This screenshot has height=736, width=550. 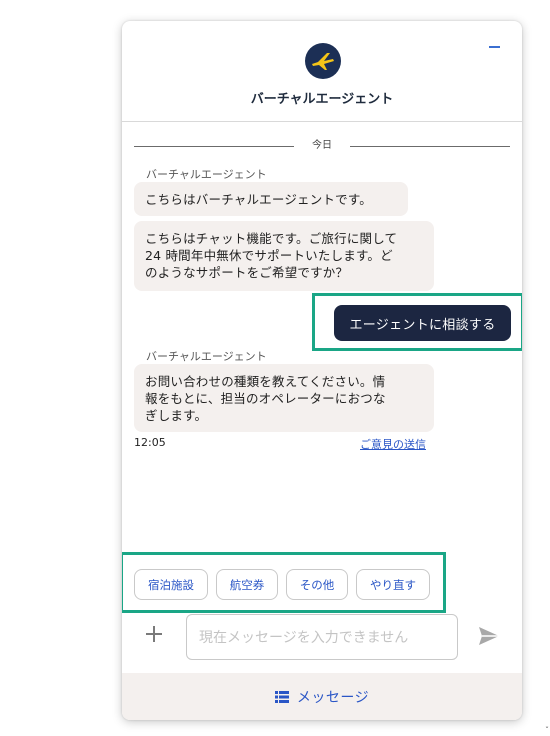 What do you see at coordinates (258, 199) in the screenshot?
I see `message-line: こちらはバーチャルエージェントです。` at bounding box center [258, 199].